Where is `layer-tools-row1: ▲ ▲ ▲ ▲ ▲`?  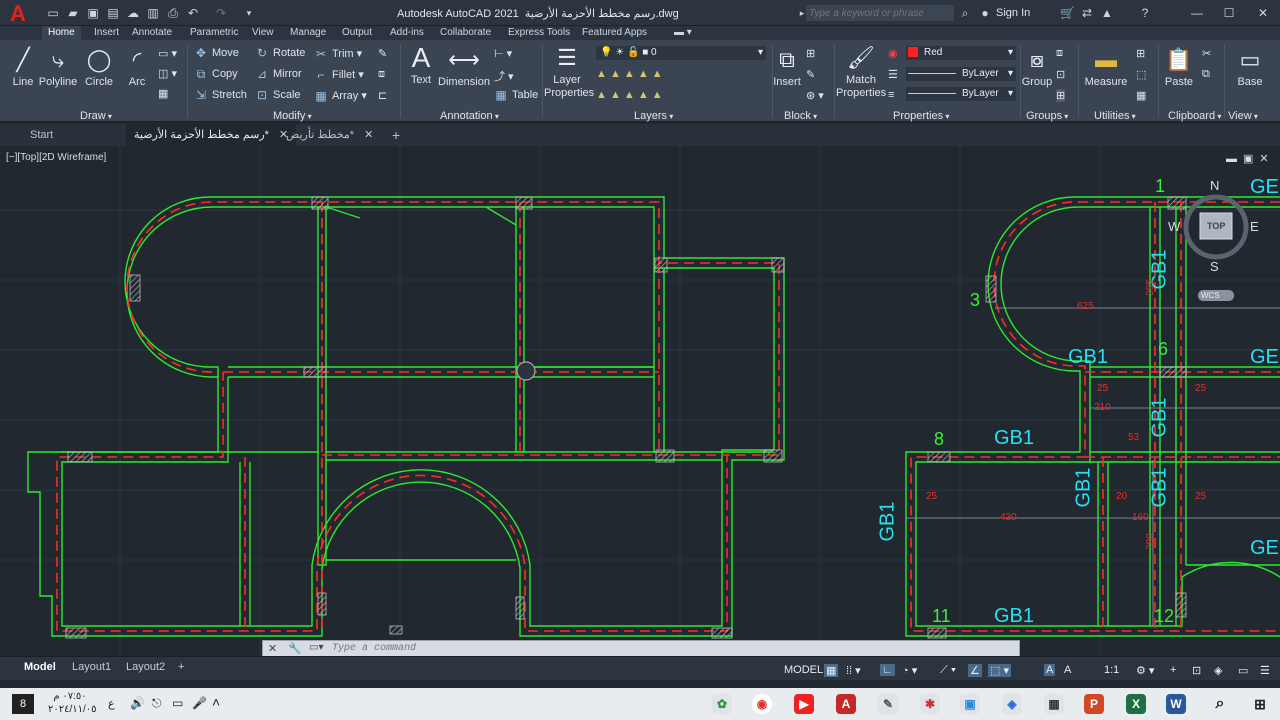
layer-tools-row1: ▲ ▲ ▲ ▲ ▲ is located at coordinates (629, 74).